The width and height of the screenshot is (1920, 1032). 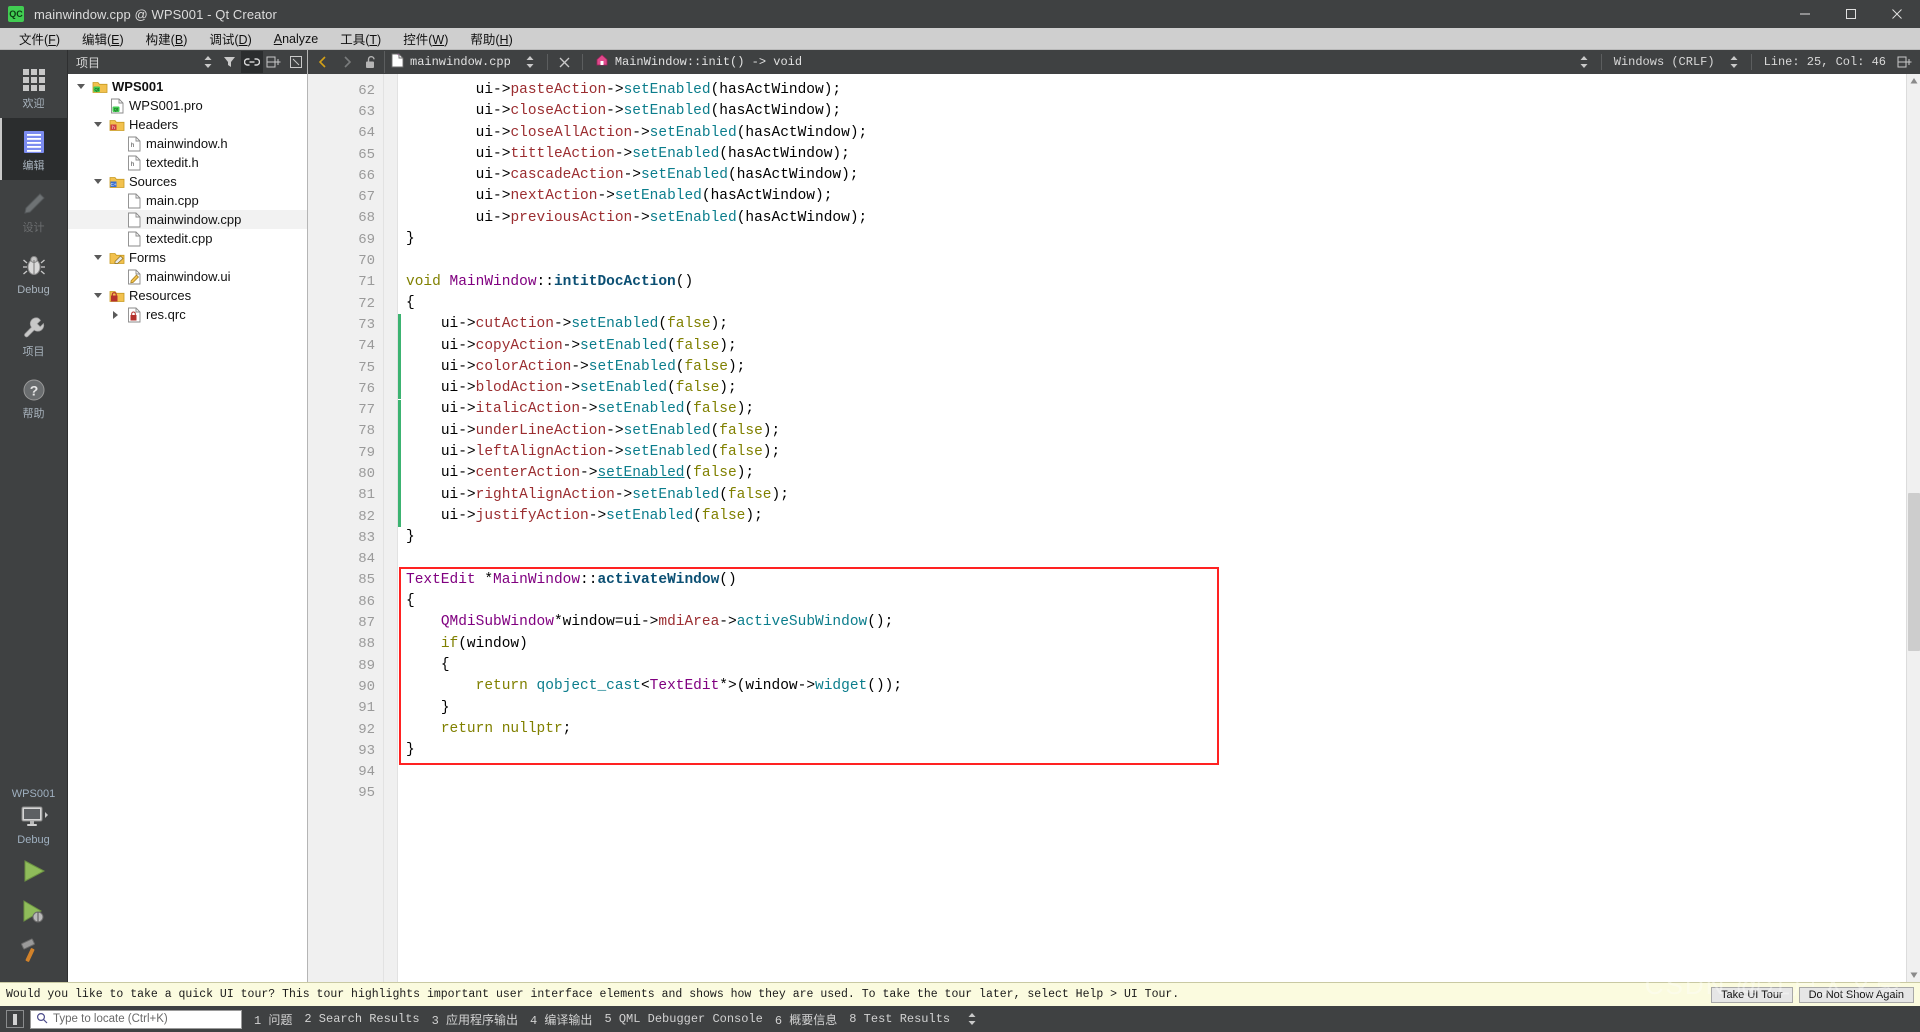 What do you see at coordinates (166, 314) in the screenshot?
I see `tree-item-label: res.qrc` at bounding box center [166, 314].